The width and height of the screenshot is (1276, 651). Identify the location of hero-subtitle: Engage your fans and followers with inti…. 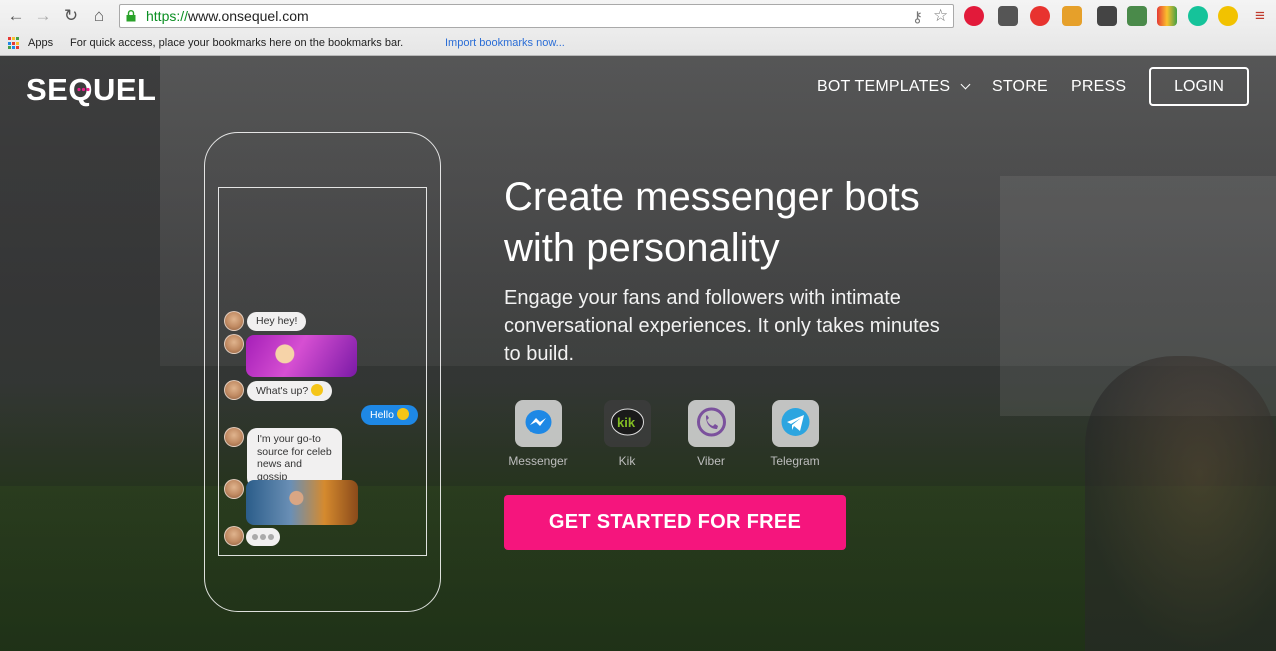
(722, 326).